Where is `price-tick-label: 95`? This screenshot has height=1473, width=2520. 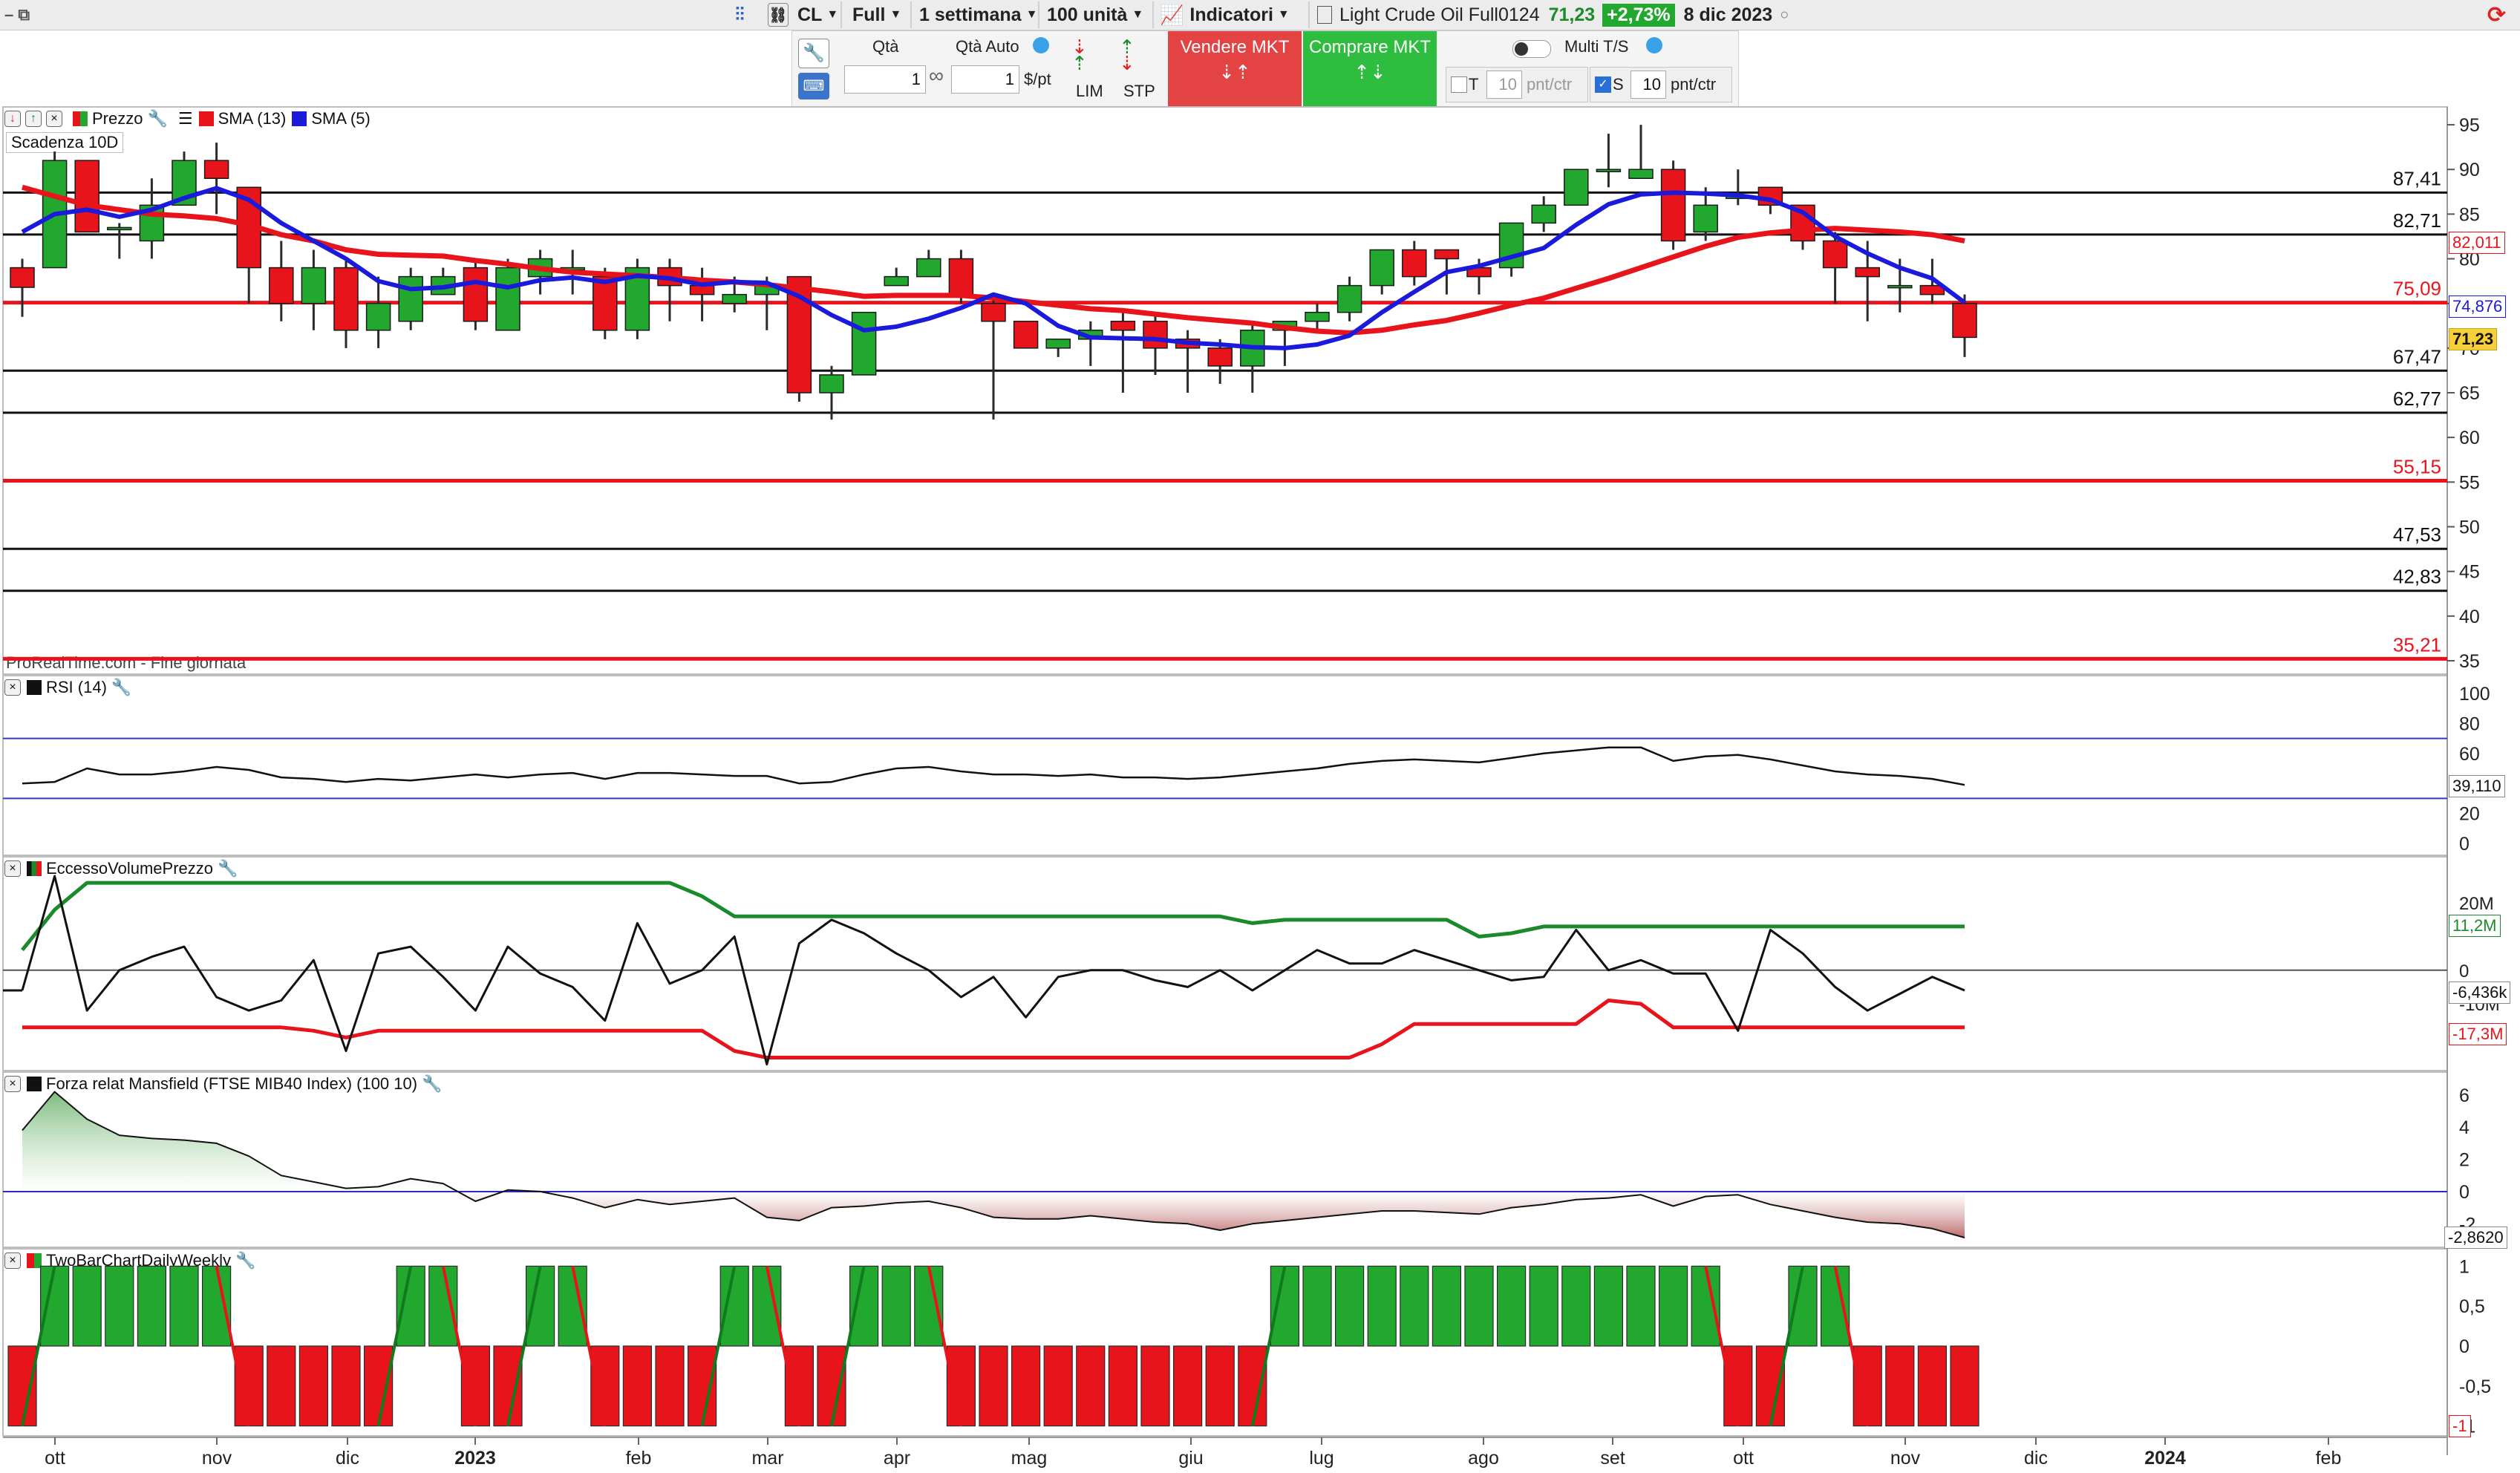 price-tick-label: 95 is located at coordinates (2469, 125).